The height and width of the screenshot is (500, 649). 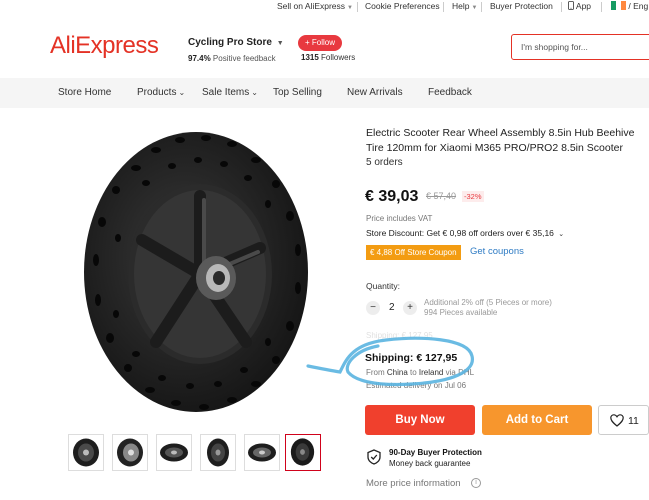 I want to click on more-price-info-link: More price information, so click(x=413, y=483).